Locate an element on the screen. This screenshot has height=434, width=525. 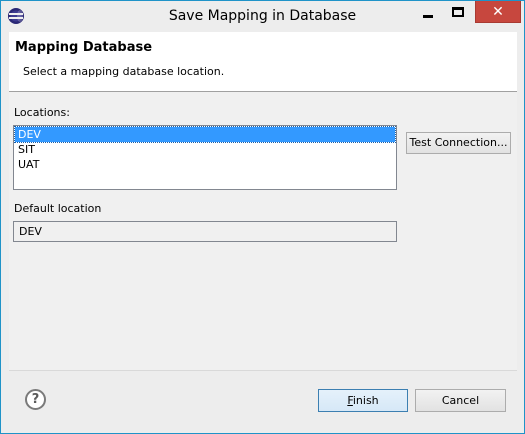
maximize-button is located at coordinates (458, 12).